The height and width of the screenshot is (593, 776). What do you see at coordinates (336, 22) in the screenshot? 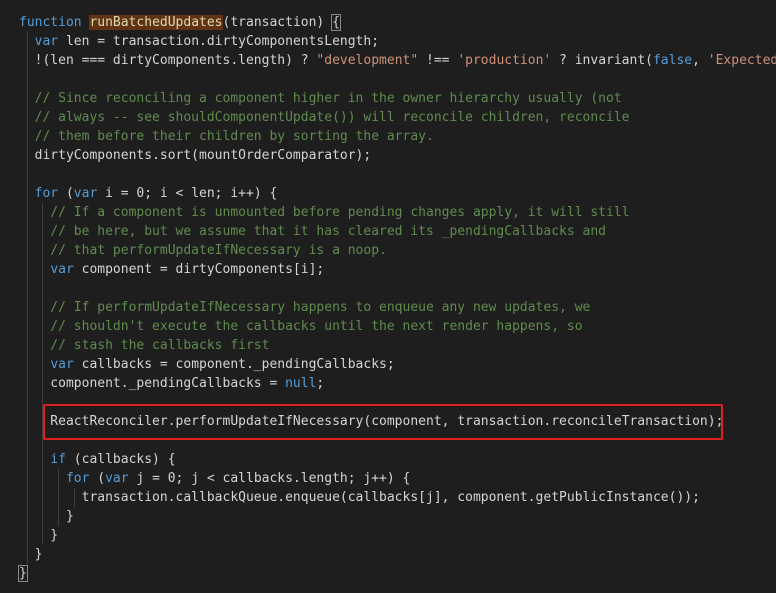
I see `code-token: {` at bounding box center [336, 22].